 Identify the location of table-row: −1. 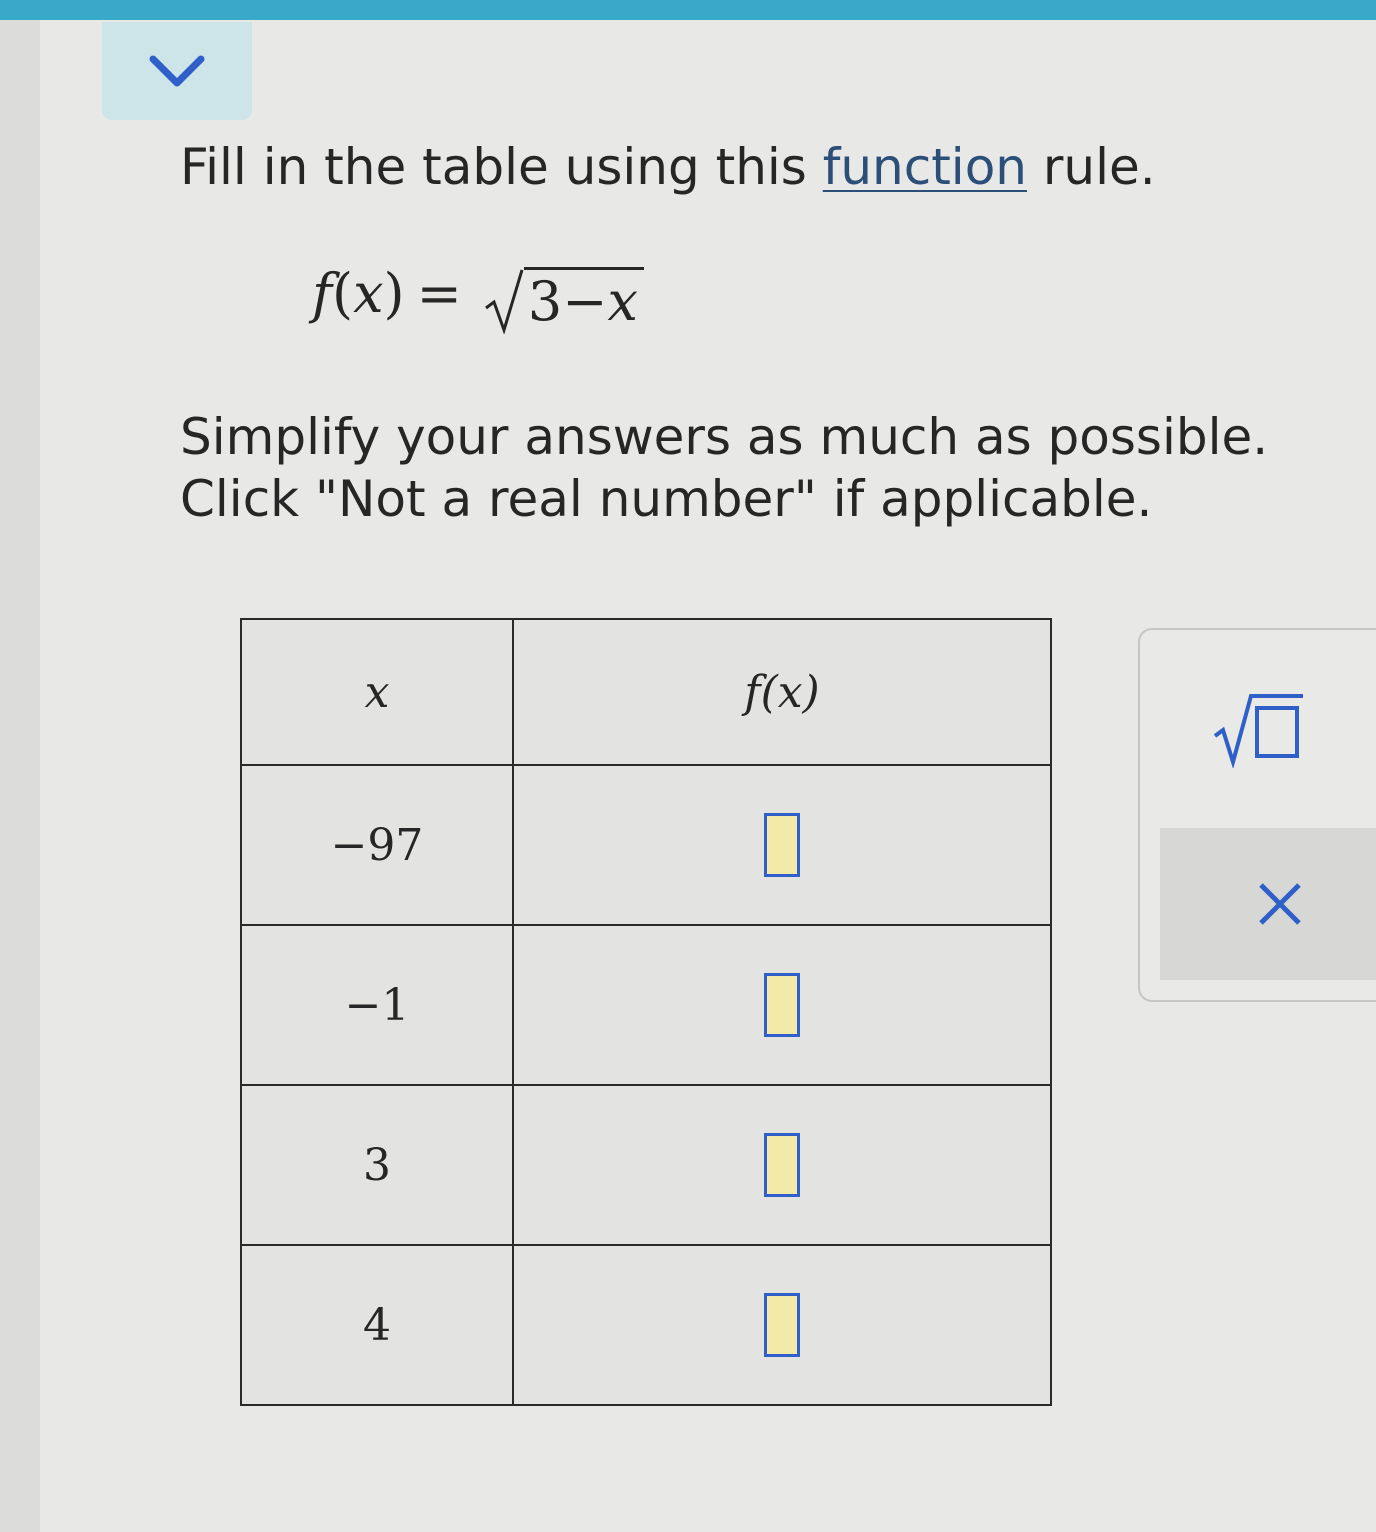
(646, 1005).